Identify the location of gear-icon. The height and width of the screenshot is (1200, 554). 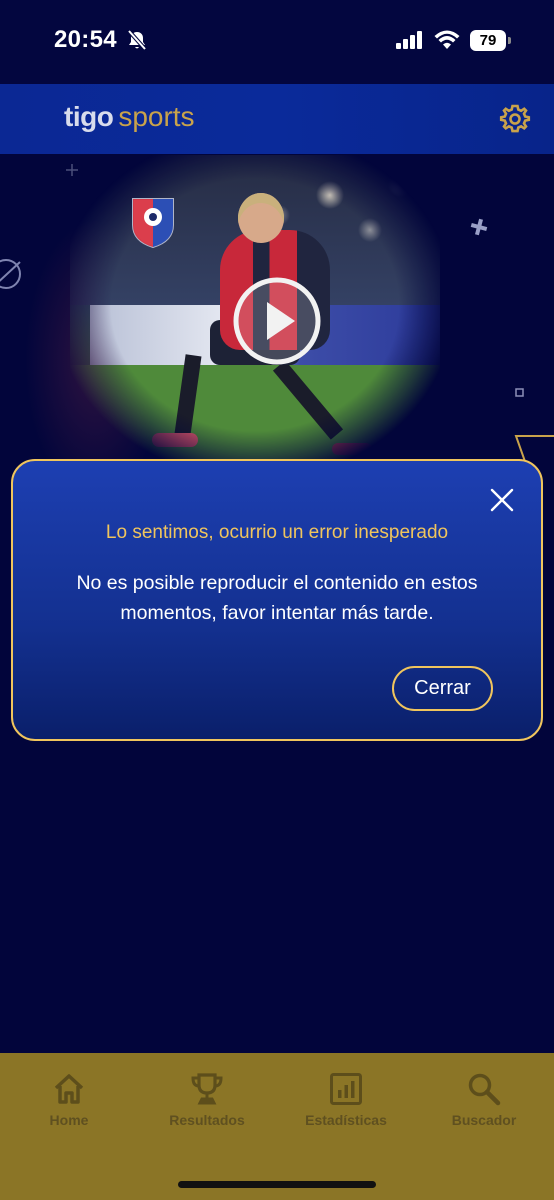
(515, 119).